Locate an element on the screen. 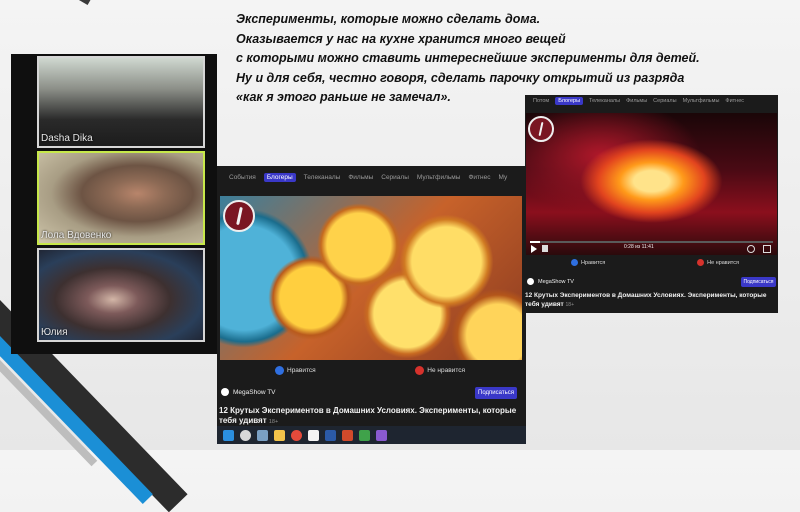  participant-name: Лола Вдовенко is located at coordinates (76, 235).